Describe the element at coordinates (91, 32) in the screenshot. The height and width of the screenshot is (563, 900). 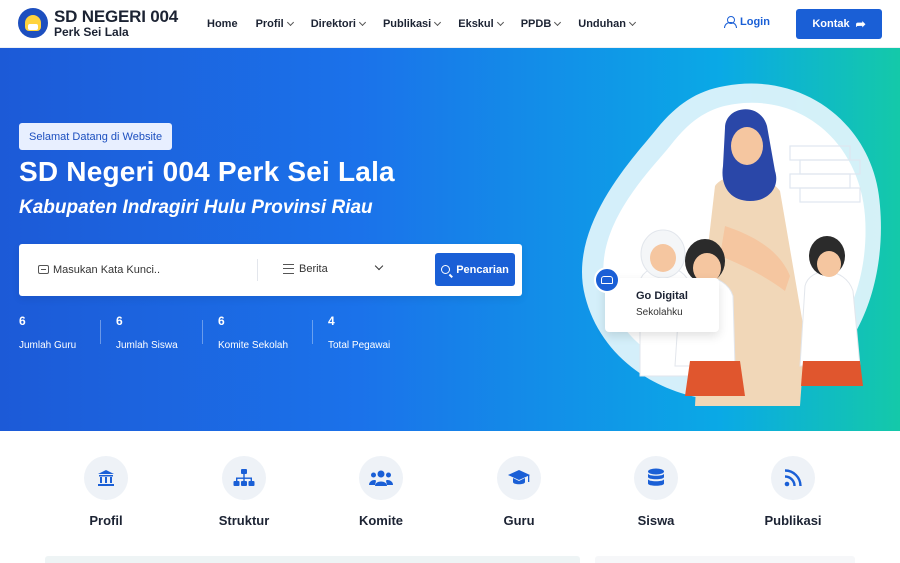
I see `brand-subtitle: Perk Sei Lala` at that location.